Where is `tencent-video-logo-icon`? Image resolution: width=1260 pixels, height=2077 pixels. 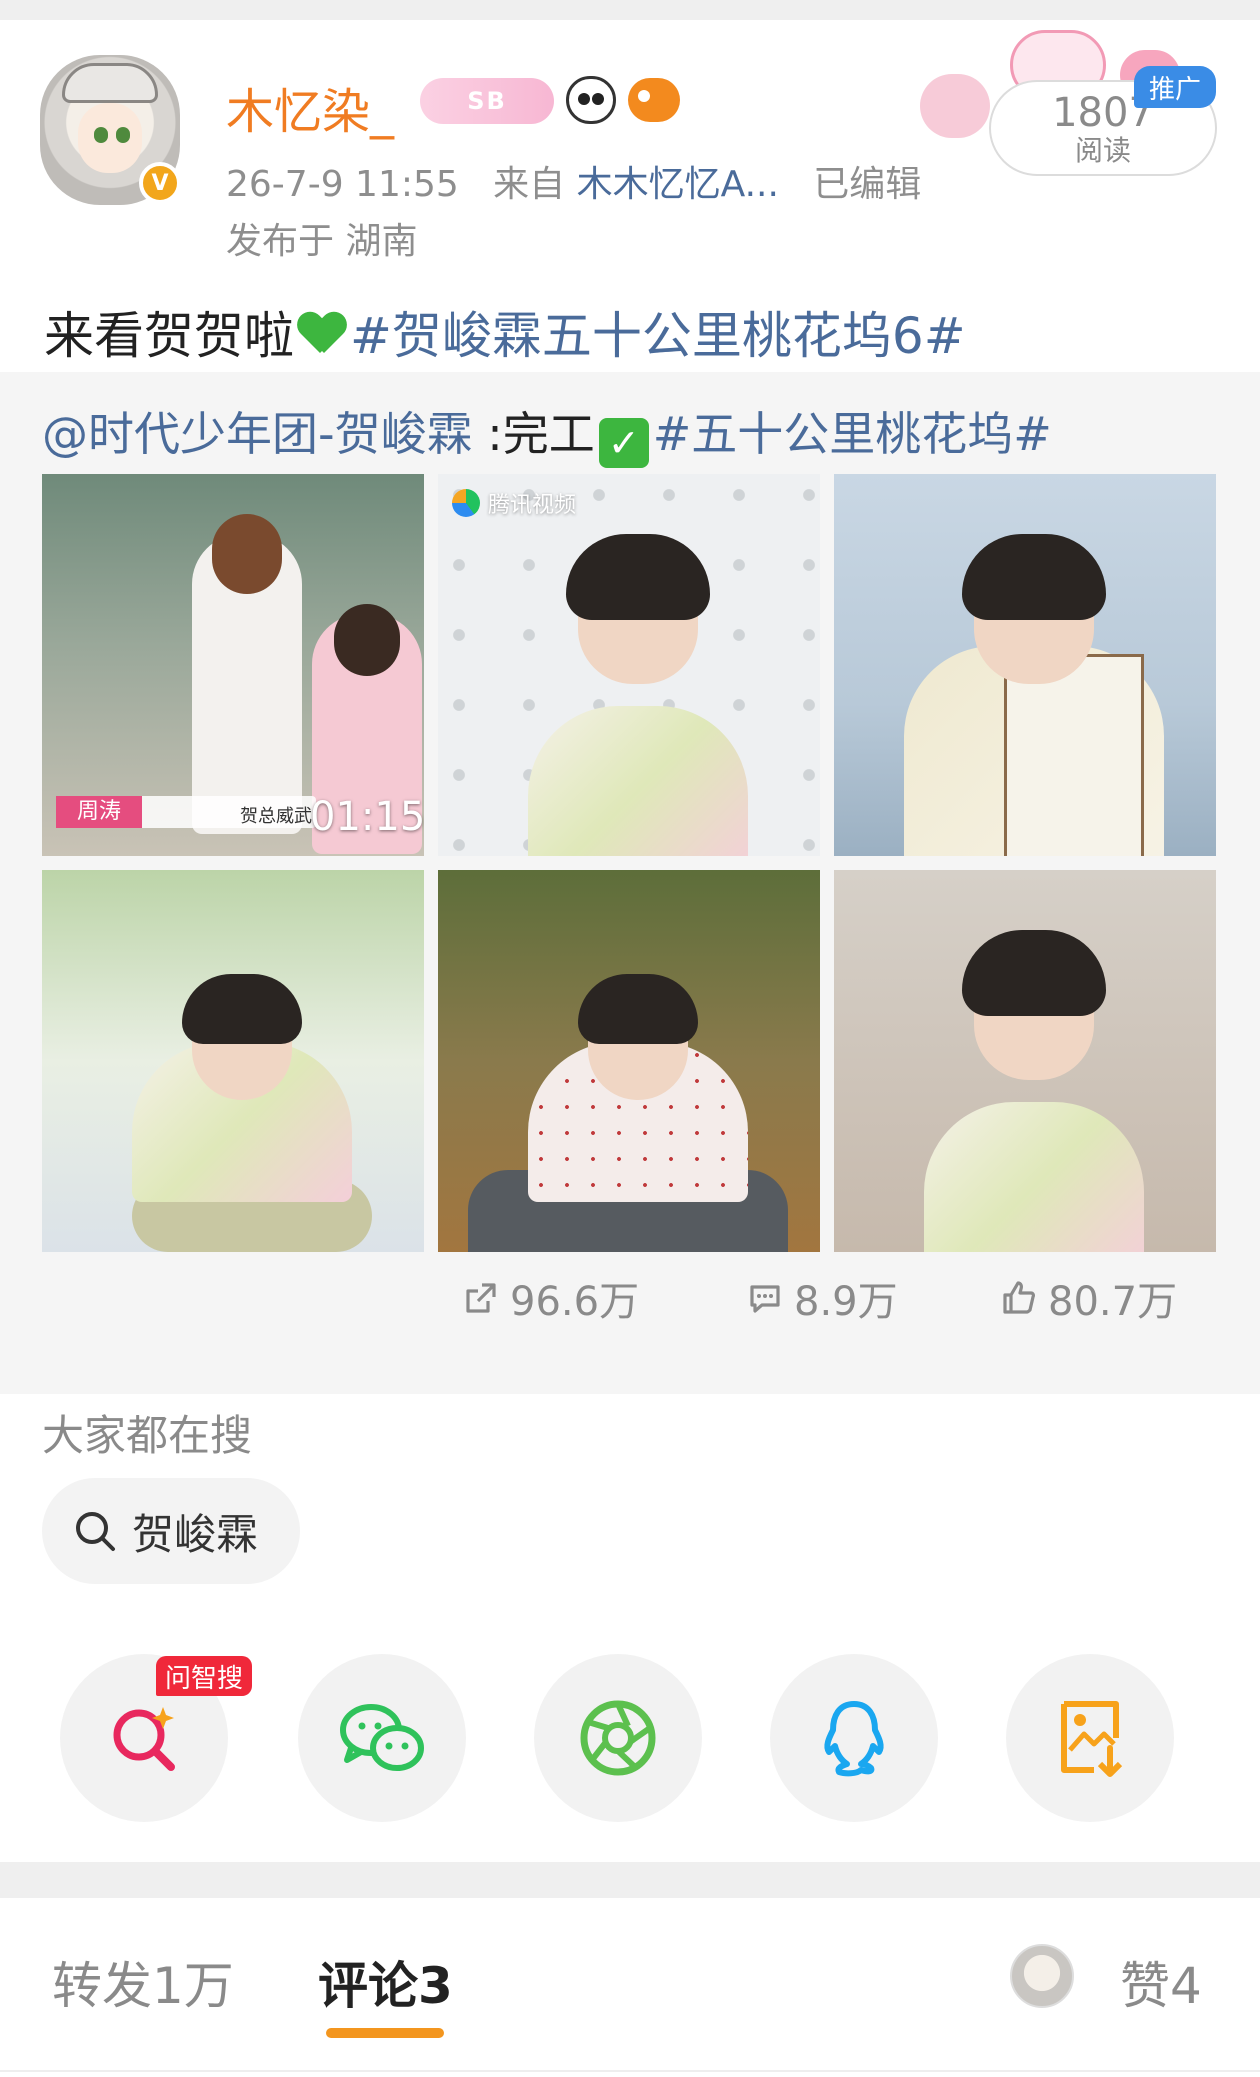 tencent-video-logo-icon is located at coordinates (466, 503).